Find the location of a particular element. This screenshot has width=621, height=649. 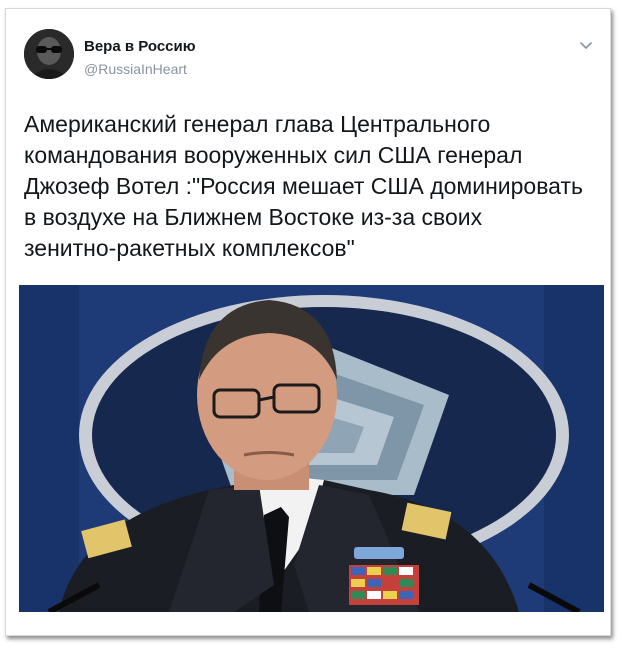

author-name: Вера в Россию is located at coordinates (140, 46).